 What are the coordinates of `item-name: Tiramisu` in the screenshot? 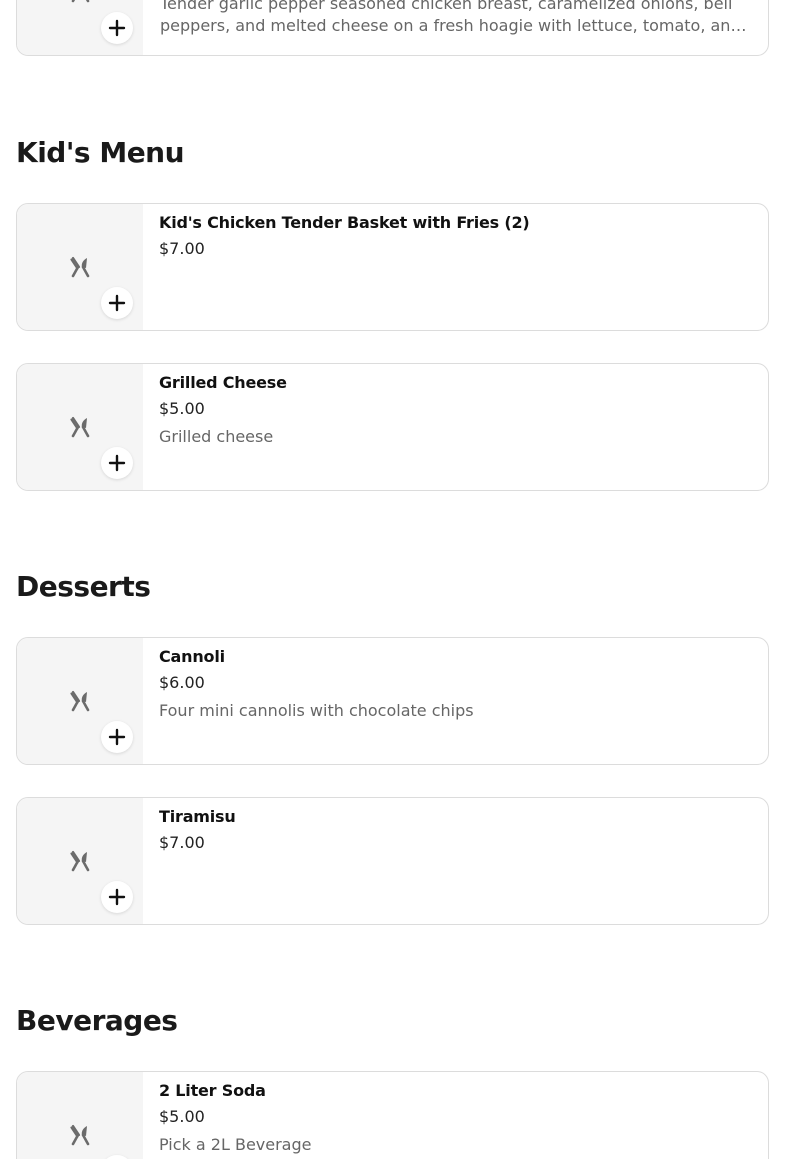 It's located at (197, 816).